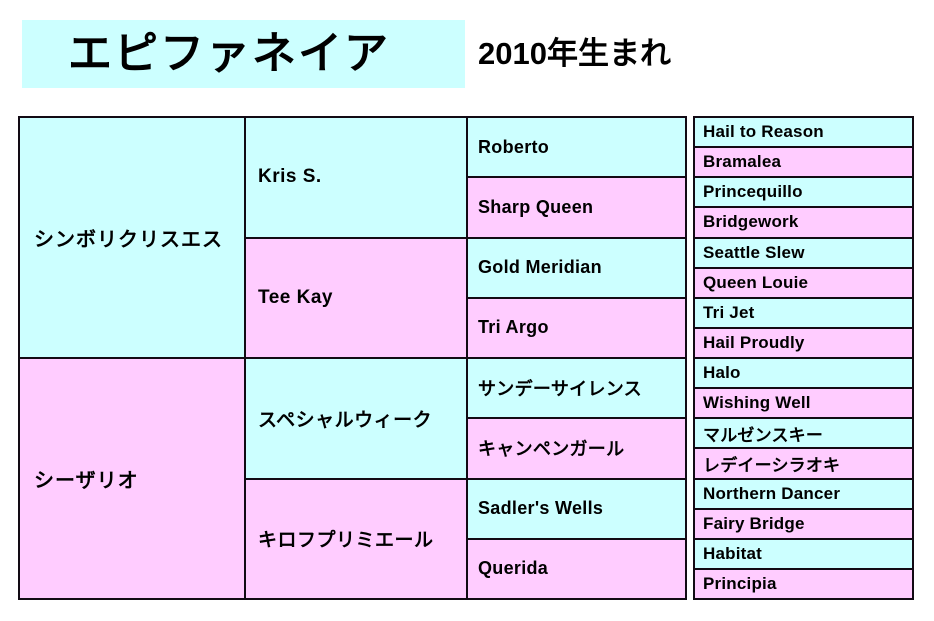  What do you see at coordinates (754, 252) in the screenshot?
I see `horse-name: Seattle Slew` at bounding box center [754, 252].